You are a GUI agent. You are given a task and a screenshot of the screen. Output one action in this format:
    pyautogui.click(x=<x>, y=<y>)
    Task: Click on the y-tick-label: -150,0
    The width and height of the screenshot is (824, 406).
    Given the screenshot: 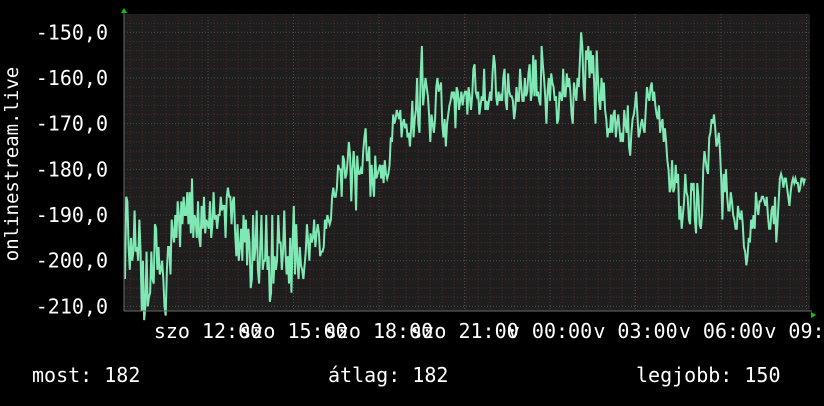 What is the action you would take?
    pyautogui.click(x=72, y=32)
    